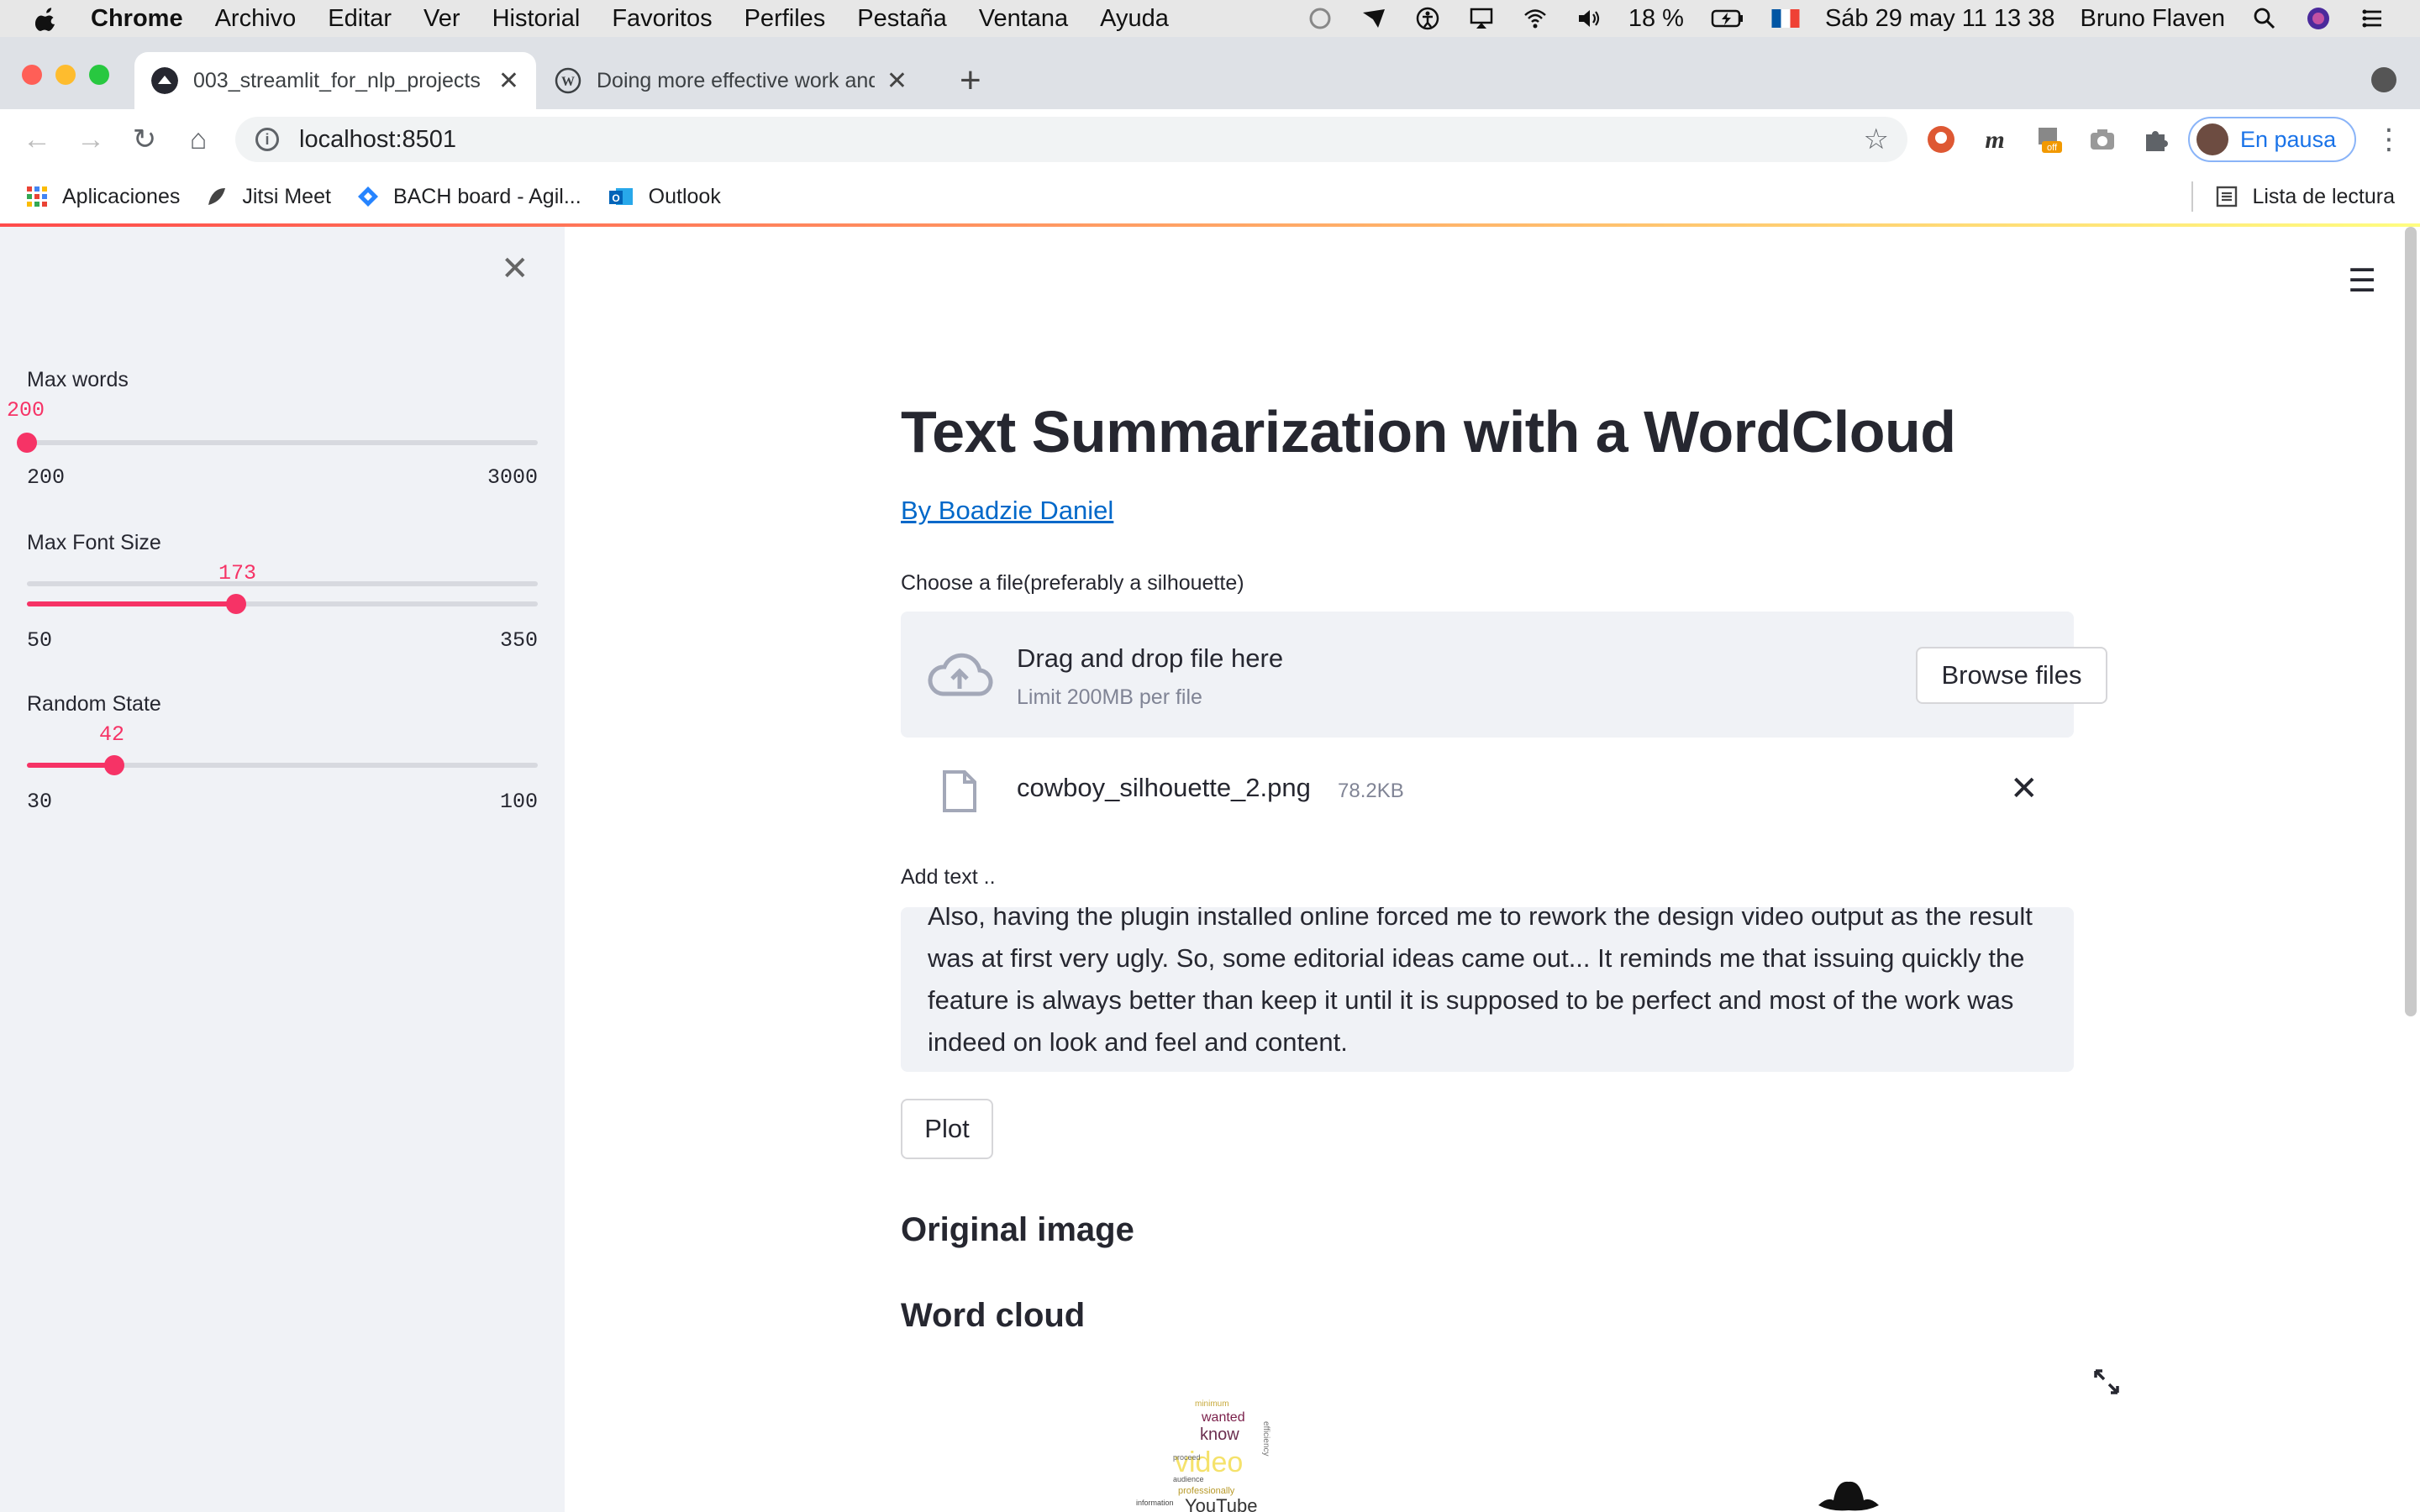  What do you see at coordinates (2102, 139) in the screenshot?
I see `camera-extension-icon` at bounding box center [2102, 139].